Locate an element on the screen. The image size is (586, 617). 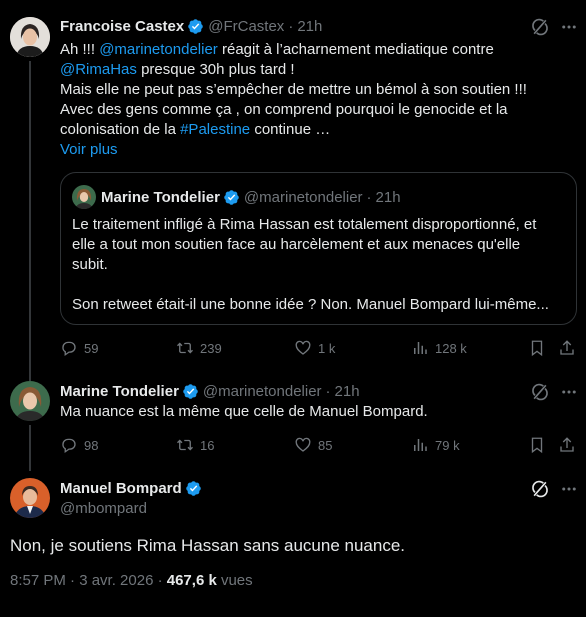
author-name: Manuel Bompard is located at coordinates (121, 488).